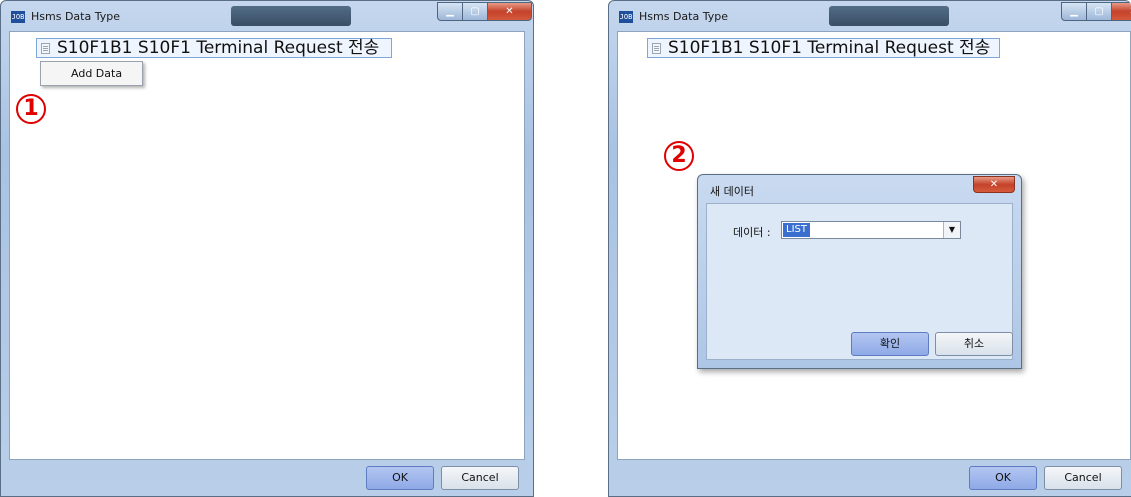 The height and width of the screenshot is (497, 1131). I want to click on context-menu: Add Data, so click(91, 73).